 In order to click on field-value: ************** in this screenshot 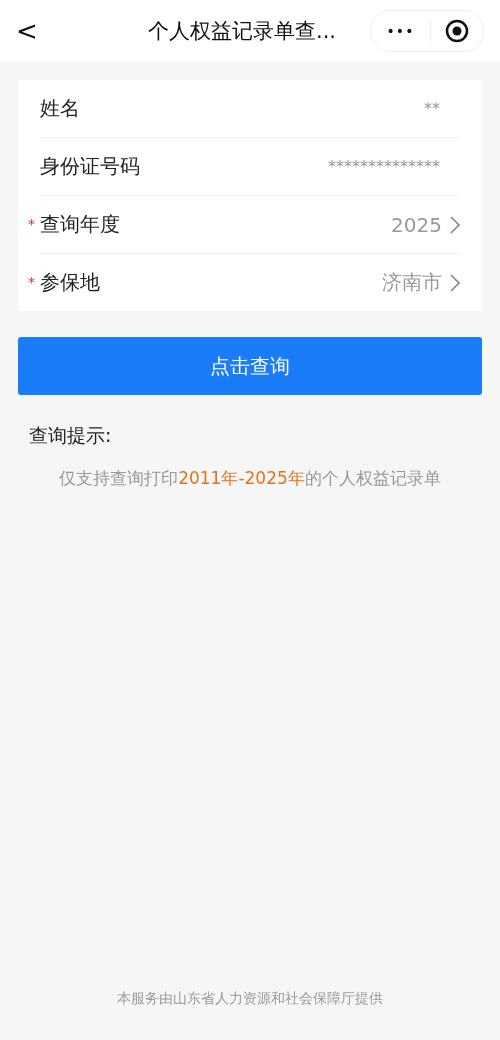, I will do `click(384, 166)`.